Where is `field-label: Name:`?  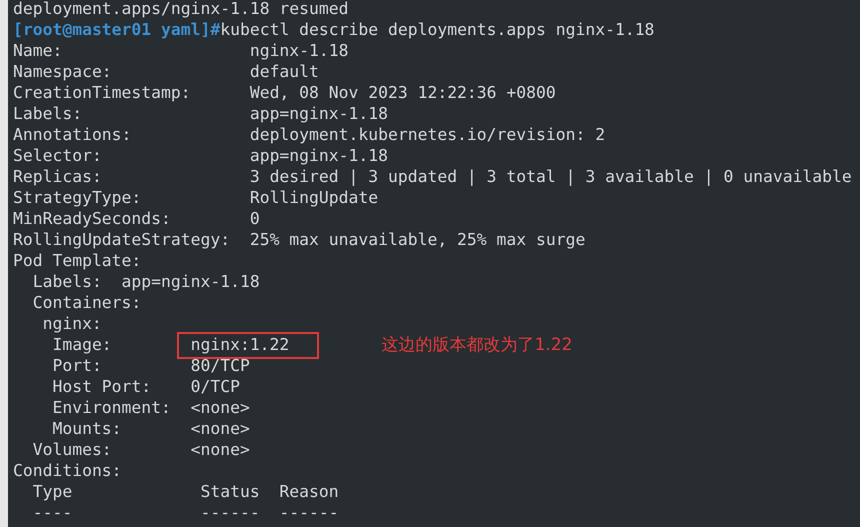 field-label: Name: is located at coordinates (38, 51).